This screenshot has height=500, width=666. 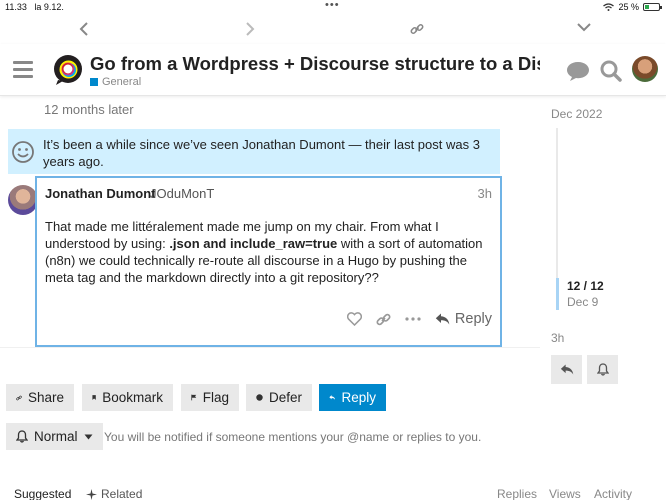 I want to click on post-author-name: Jonathan Dumont, so click(x=100, y=193).